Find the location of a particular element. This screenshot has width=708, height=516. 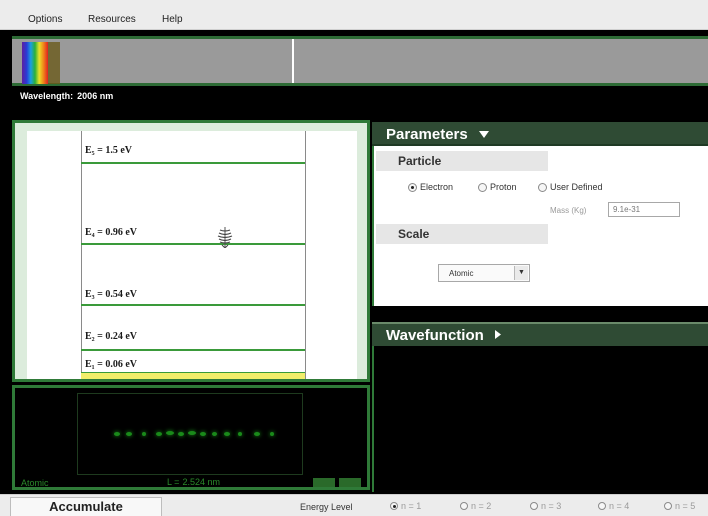

radio-level-n4: n = 4 is located at coordinates (613, 506).